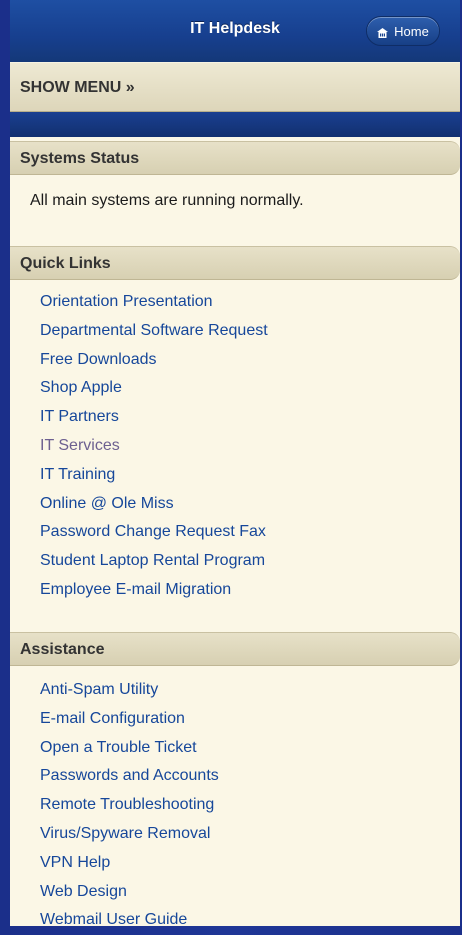 This screenshot has height=935, width=462. Describe the element at coordinates (154, 561) in the screenshot. I see `link-student-laptop-rental-program: Student Laptop Rental Program` at that location.